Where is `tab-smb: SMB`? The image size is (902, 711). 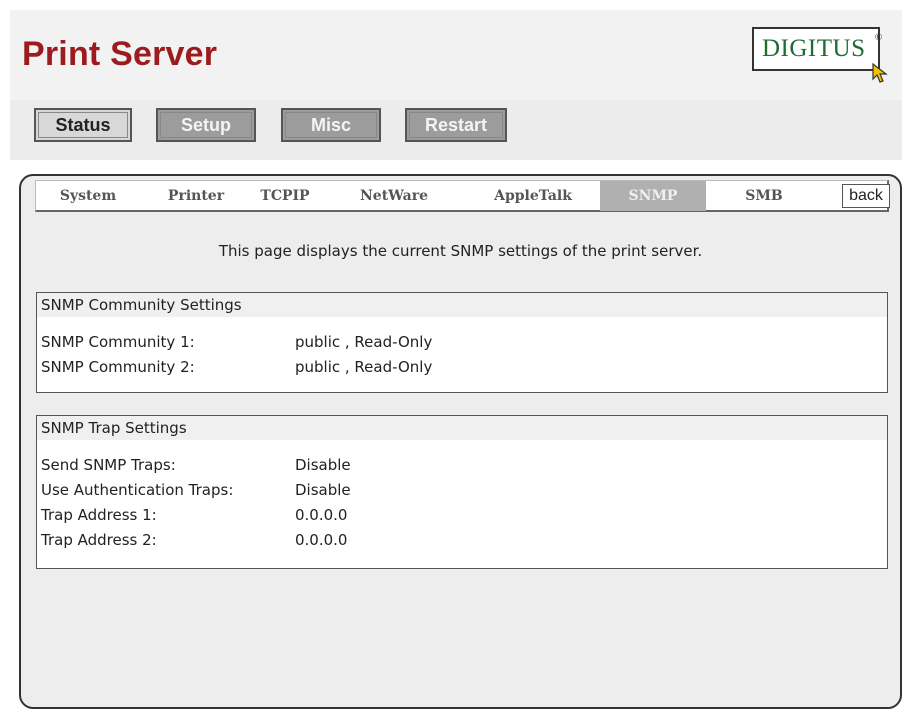 tab-smb: SMB is located at coordinates (764, 196).